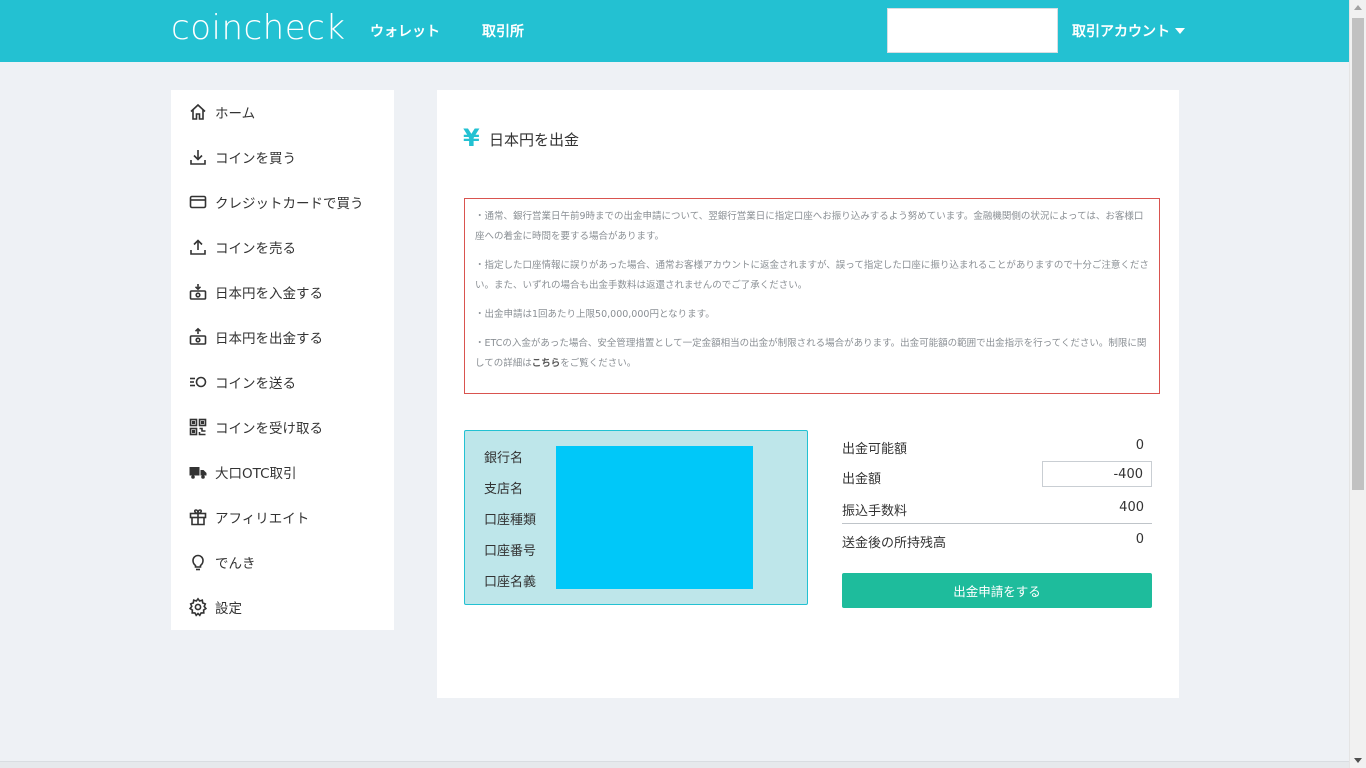  What do you see at coordinates (504, 489) in the screenshot?
I see `branch-name-label: 支店名` at bounding box center [504, 489].